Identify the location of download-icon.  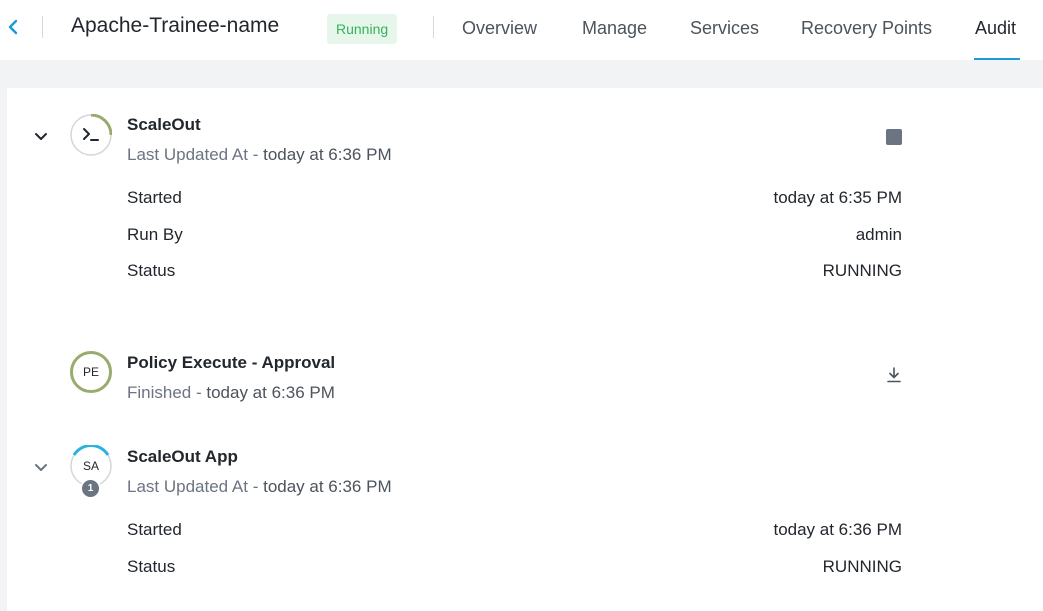
(894, 375).